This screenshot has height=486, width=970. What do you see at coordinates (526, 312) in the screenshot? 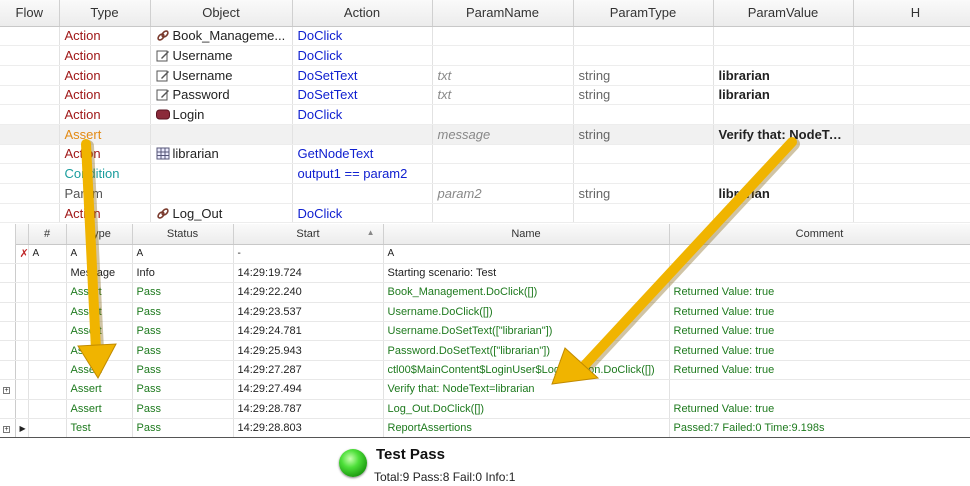
I see `result-name-cell: Username.DoClick([])` at bounding box center [526, 312].